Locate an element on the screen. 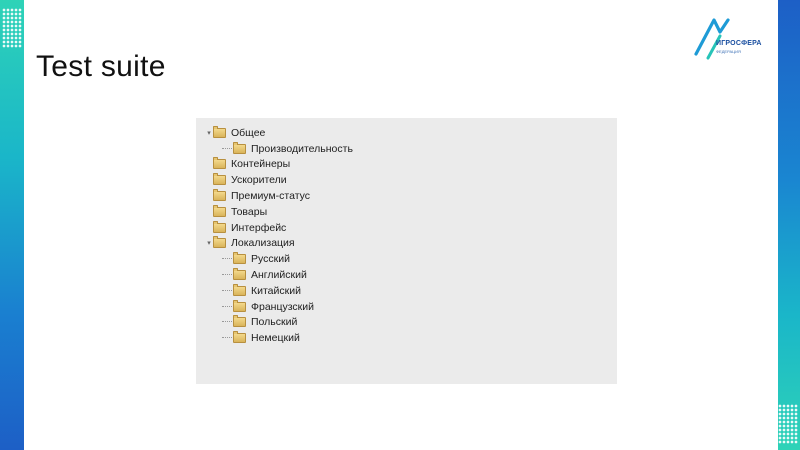 This screenshot has width=800, height=450. tree-item-label: Ускорители is located at coordinates (259, 180).